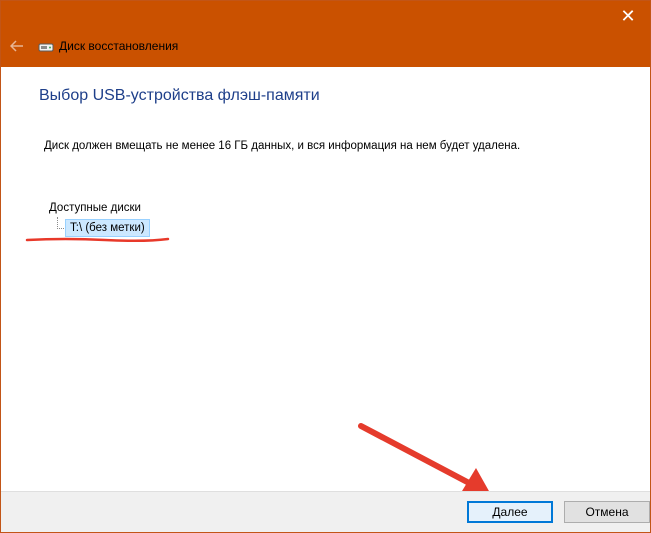  Describe the element at coordinates (510, 512) in the screenshot. I see `next-button: Далее` at that location.